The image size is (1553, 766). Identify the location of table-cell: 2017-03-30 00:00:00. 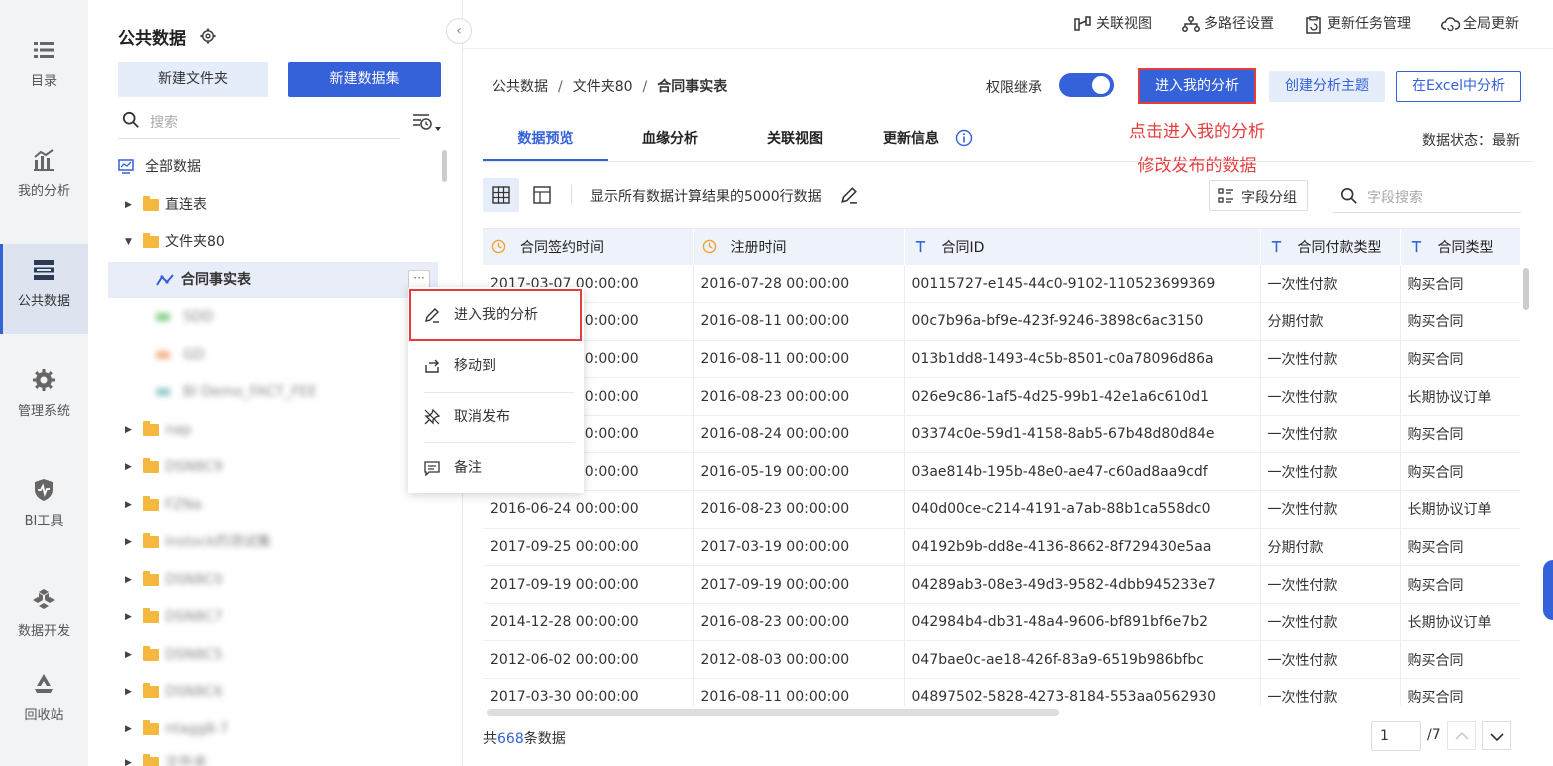
(588, 692).